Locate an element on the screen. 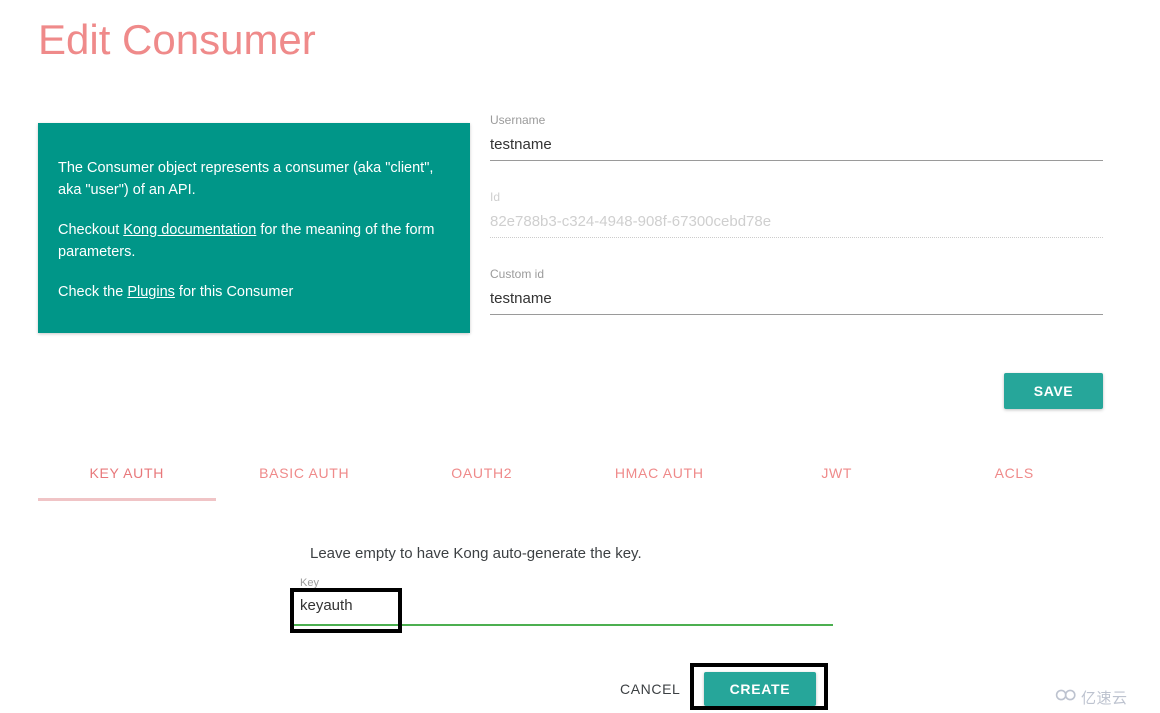  username-input: testname is located at coordinates (796, 144).